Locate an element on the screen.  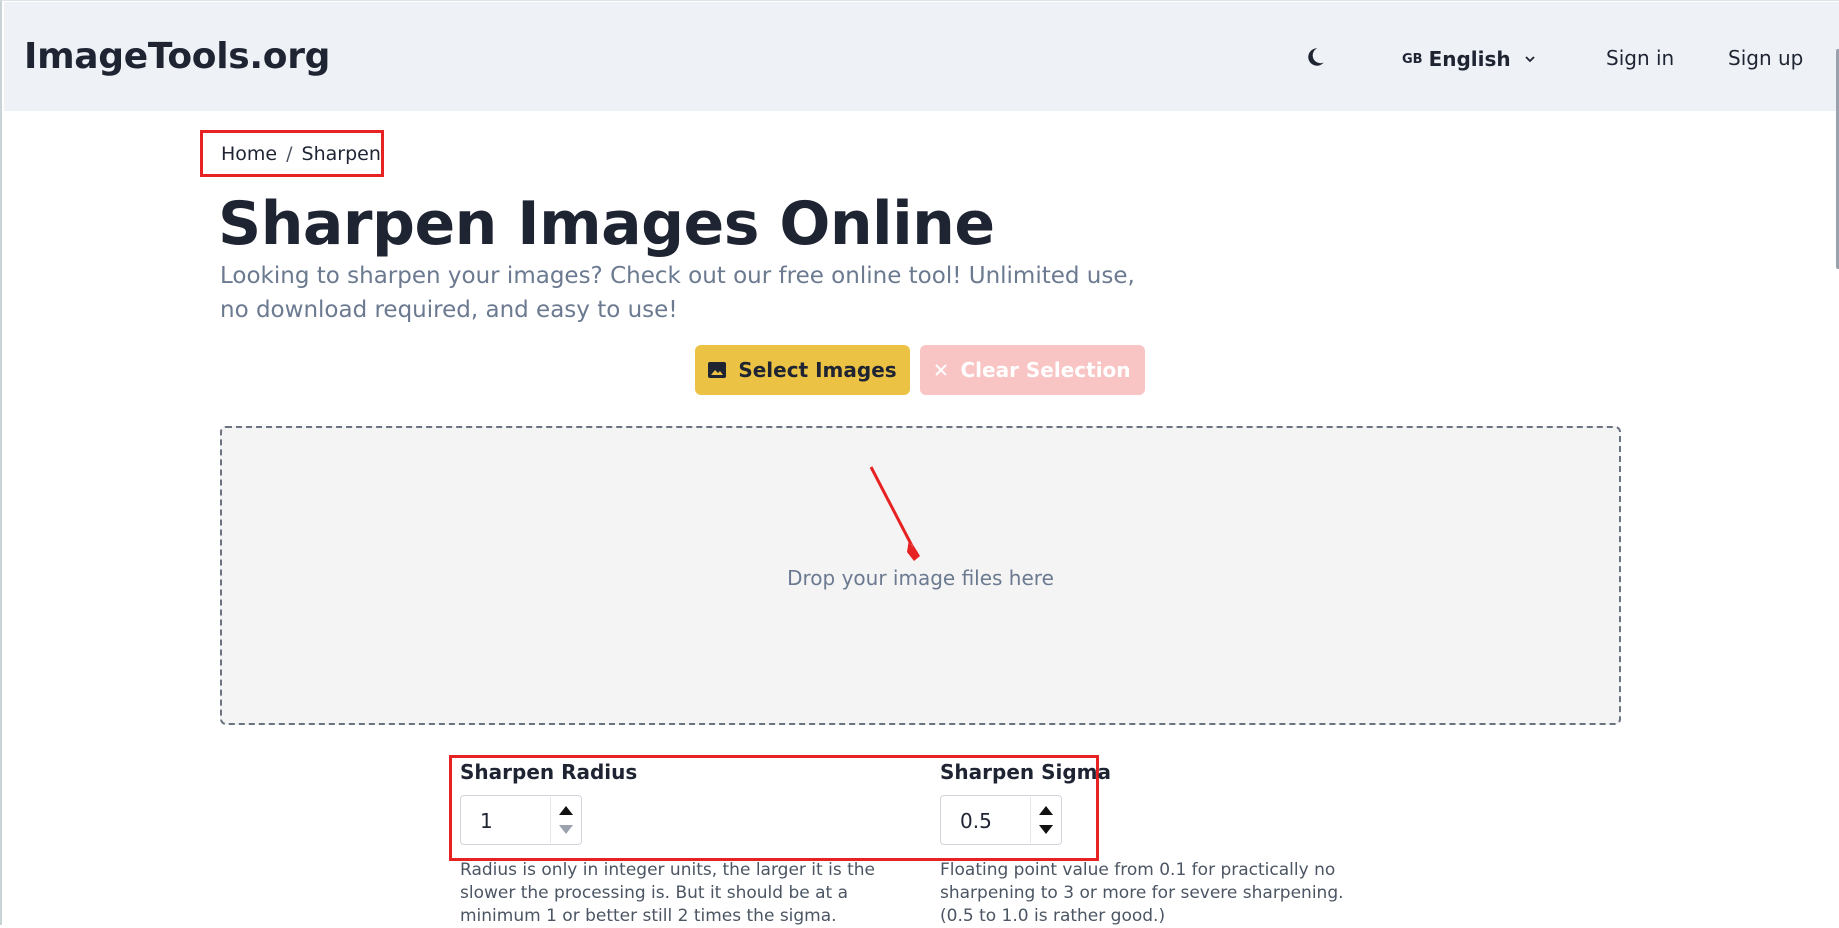
chevron-down-icon is located at coordinates (1530, 59).